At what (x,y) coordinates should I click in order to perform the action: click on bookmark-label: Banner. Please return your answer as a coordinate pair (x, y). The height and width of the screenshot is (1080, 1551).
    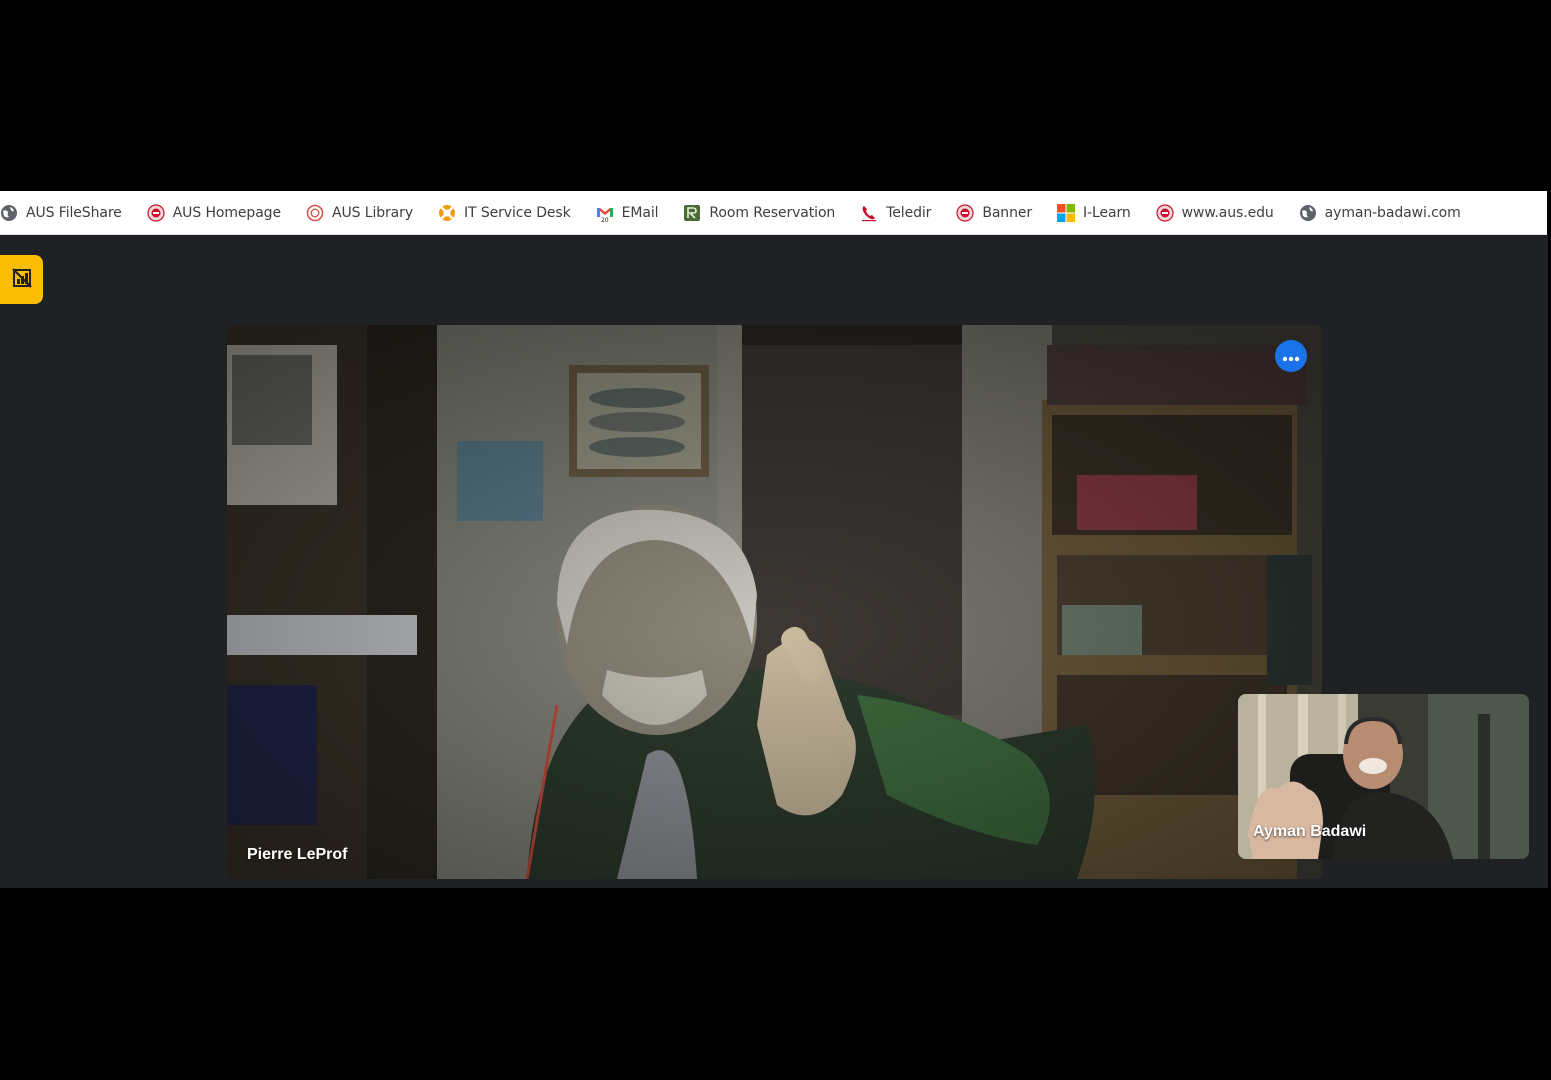
    Looking at the image, I should click on (1007, 212).